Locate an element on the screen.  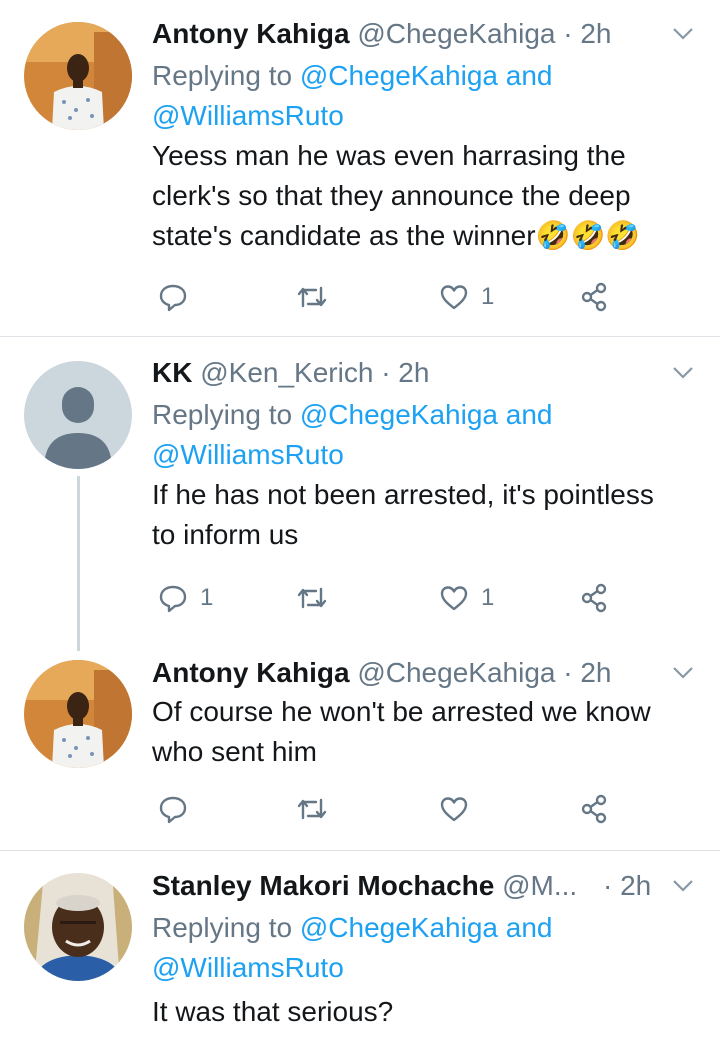
reply-button: 1 is located at coordinates (185, 598).